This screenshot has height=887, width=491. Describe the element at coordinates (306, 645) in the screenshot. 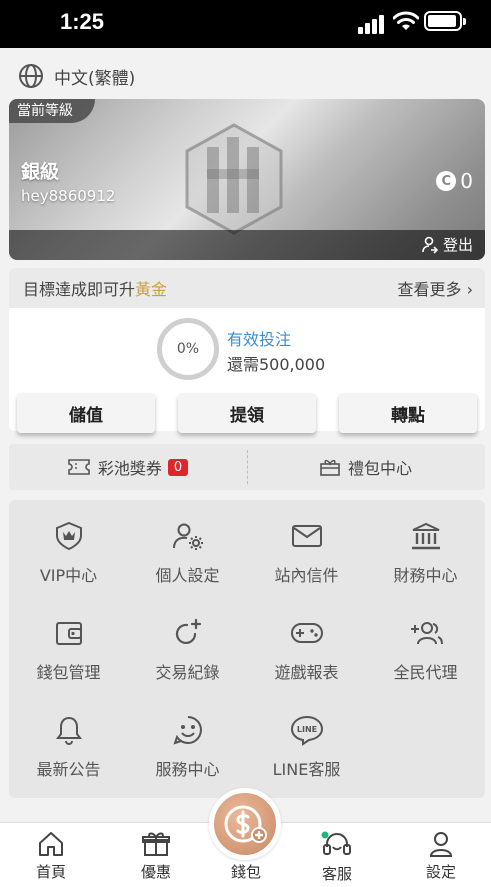

I see `menu-item-game-report: 遊戲報表` at that location.